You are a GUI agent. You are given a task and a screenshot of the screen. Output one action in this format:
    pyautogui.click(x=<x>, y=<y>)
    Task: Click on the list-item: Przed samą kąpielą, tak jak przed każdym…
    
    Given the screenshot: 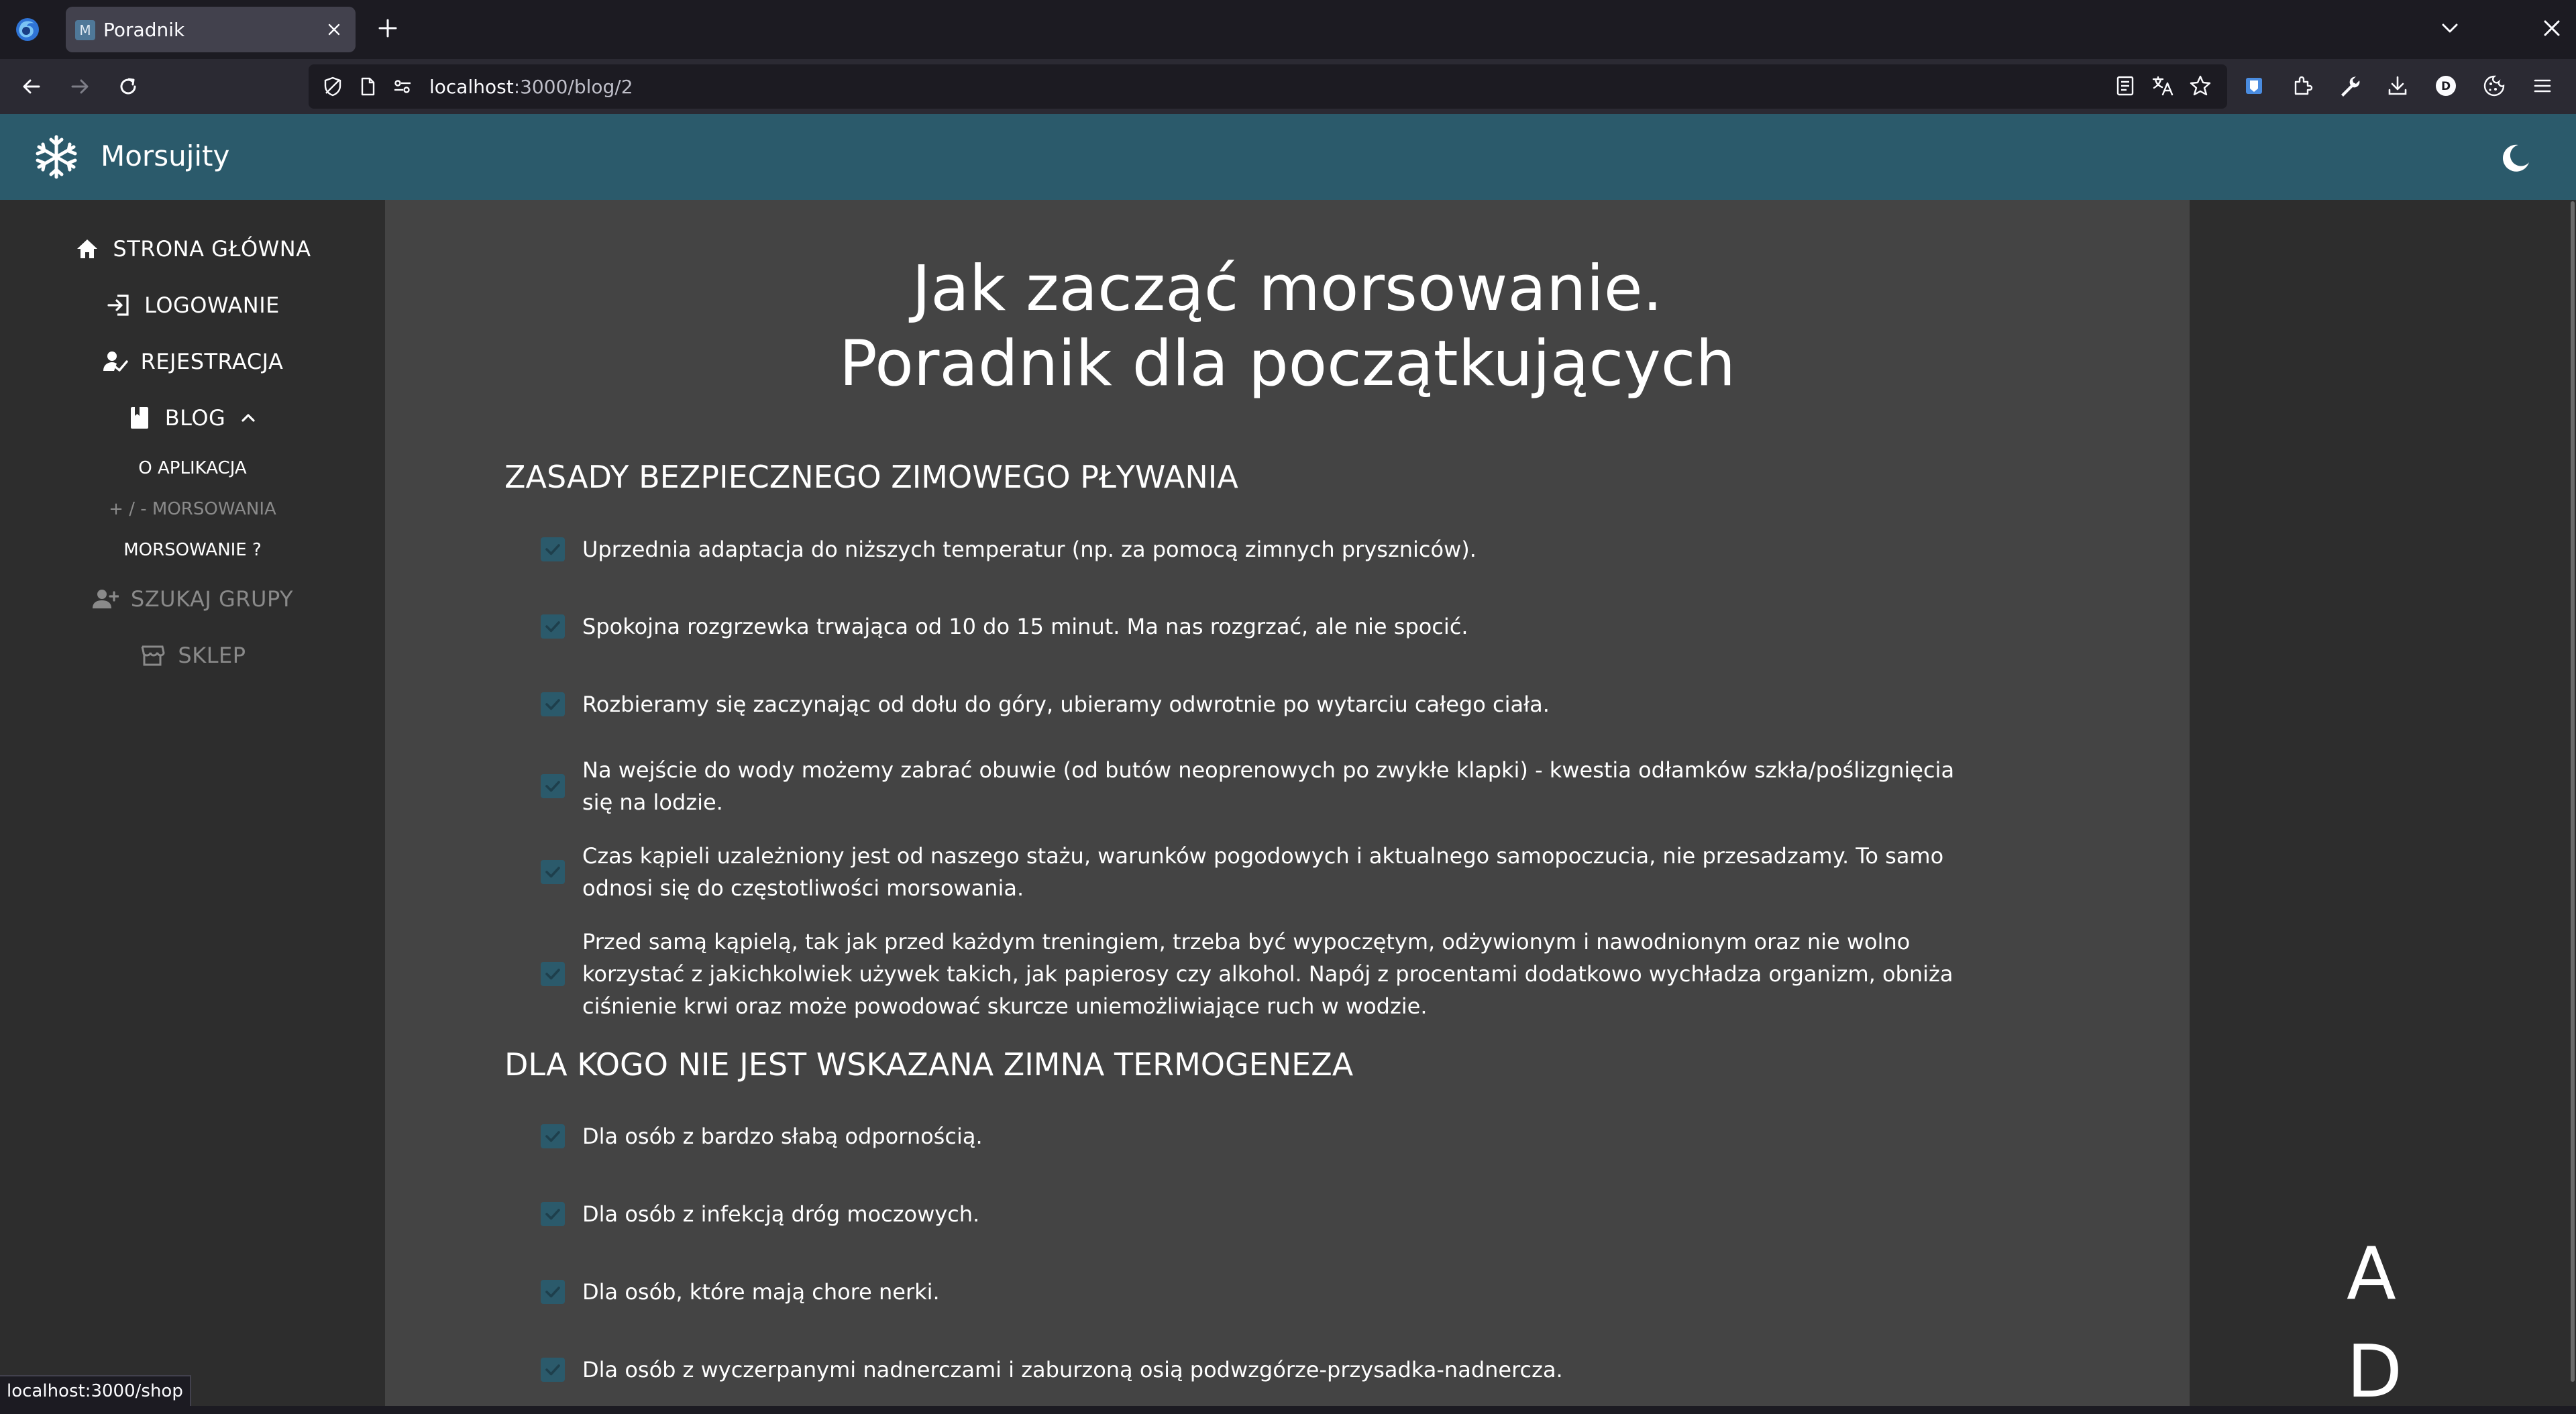 What is the action you would take?
    pyautogui.click(x=1267, y=974)
    